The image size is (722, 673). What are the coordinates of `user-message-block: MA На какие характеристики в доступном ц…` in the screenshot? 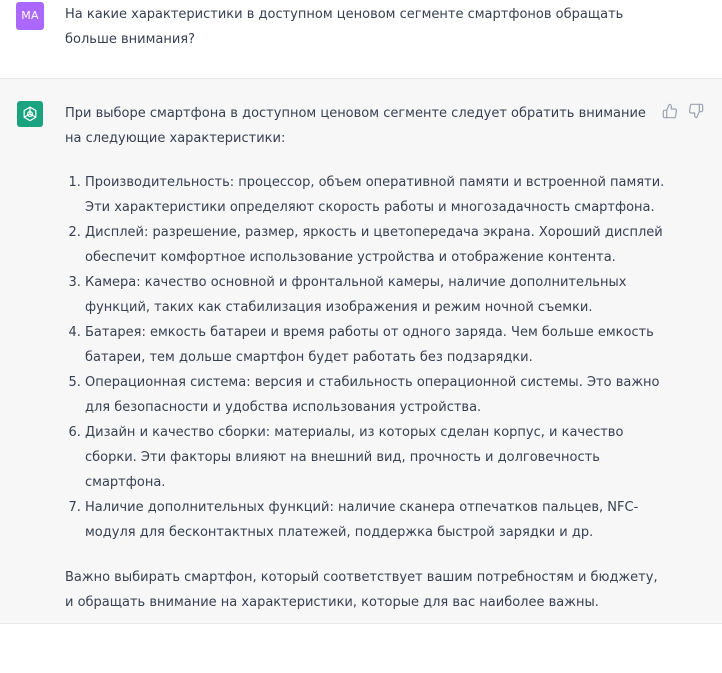 It's located at (361, 39).